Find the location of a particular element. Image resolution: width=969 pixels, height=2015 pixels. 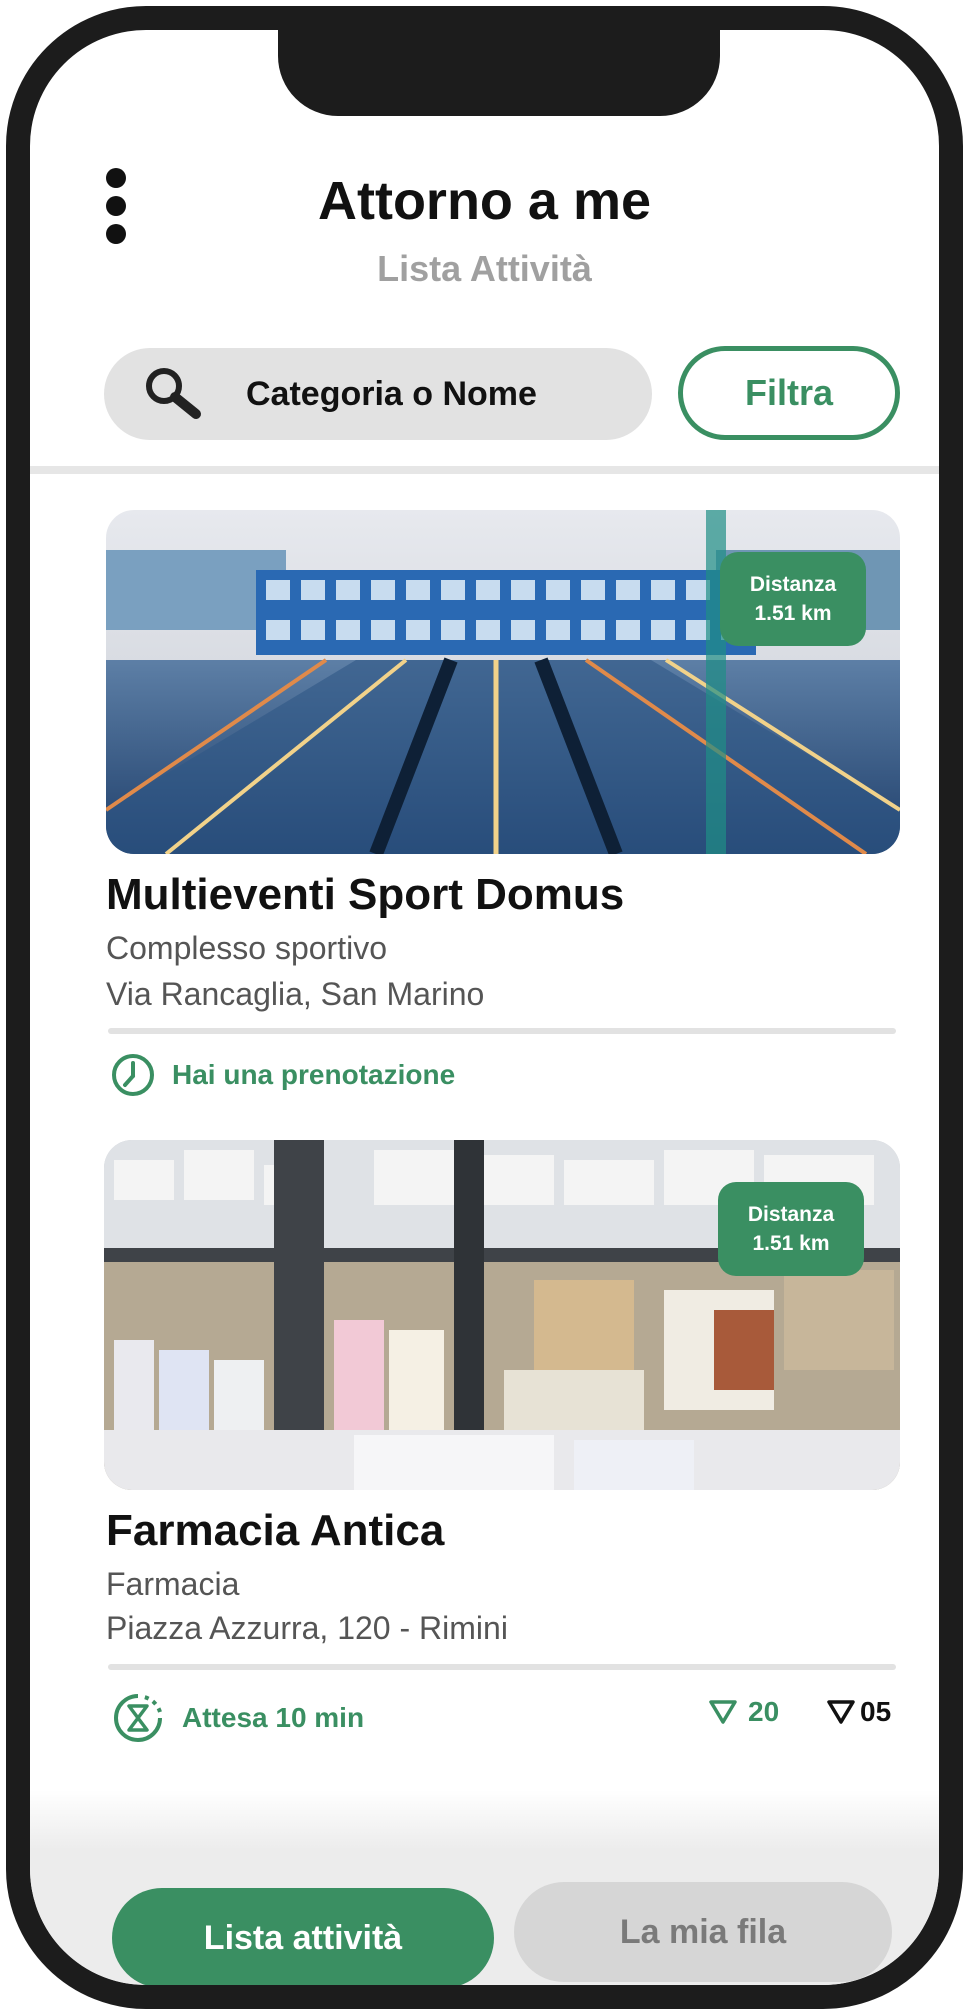

status-text: Hai una prenotazione is located at coordinates (314, 1074).